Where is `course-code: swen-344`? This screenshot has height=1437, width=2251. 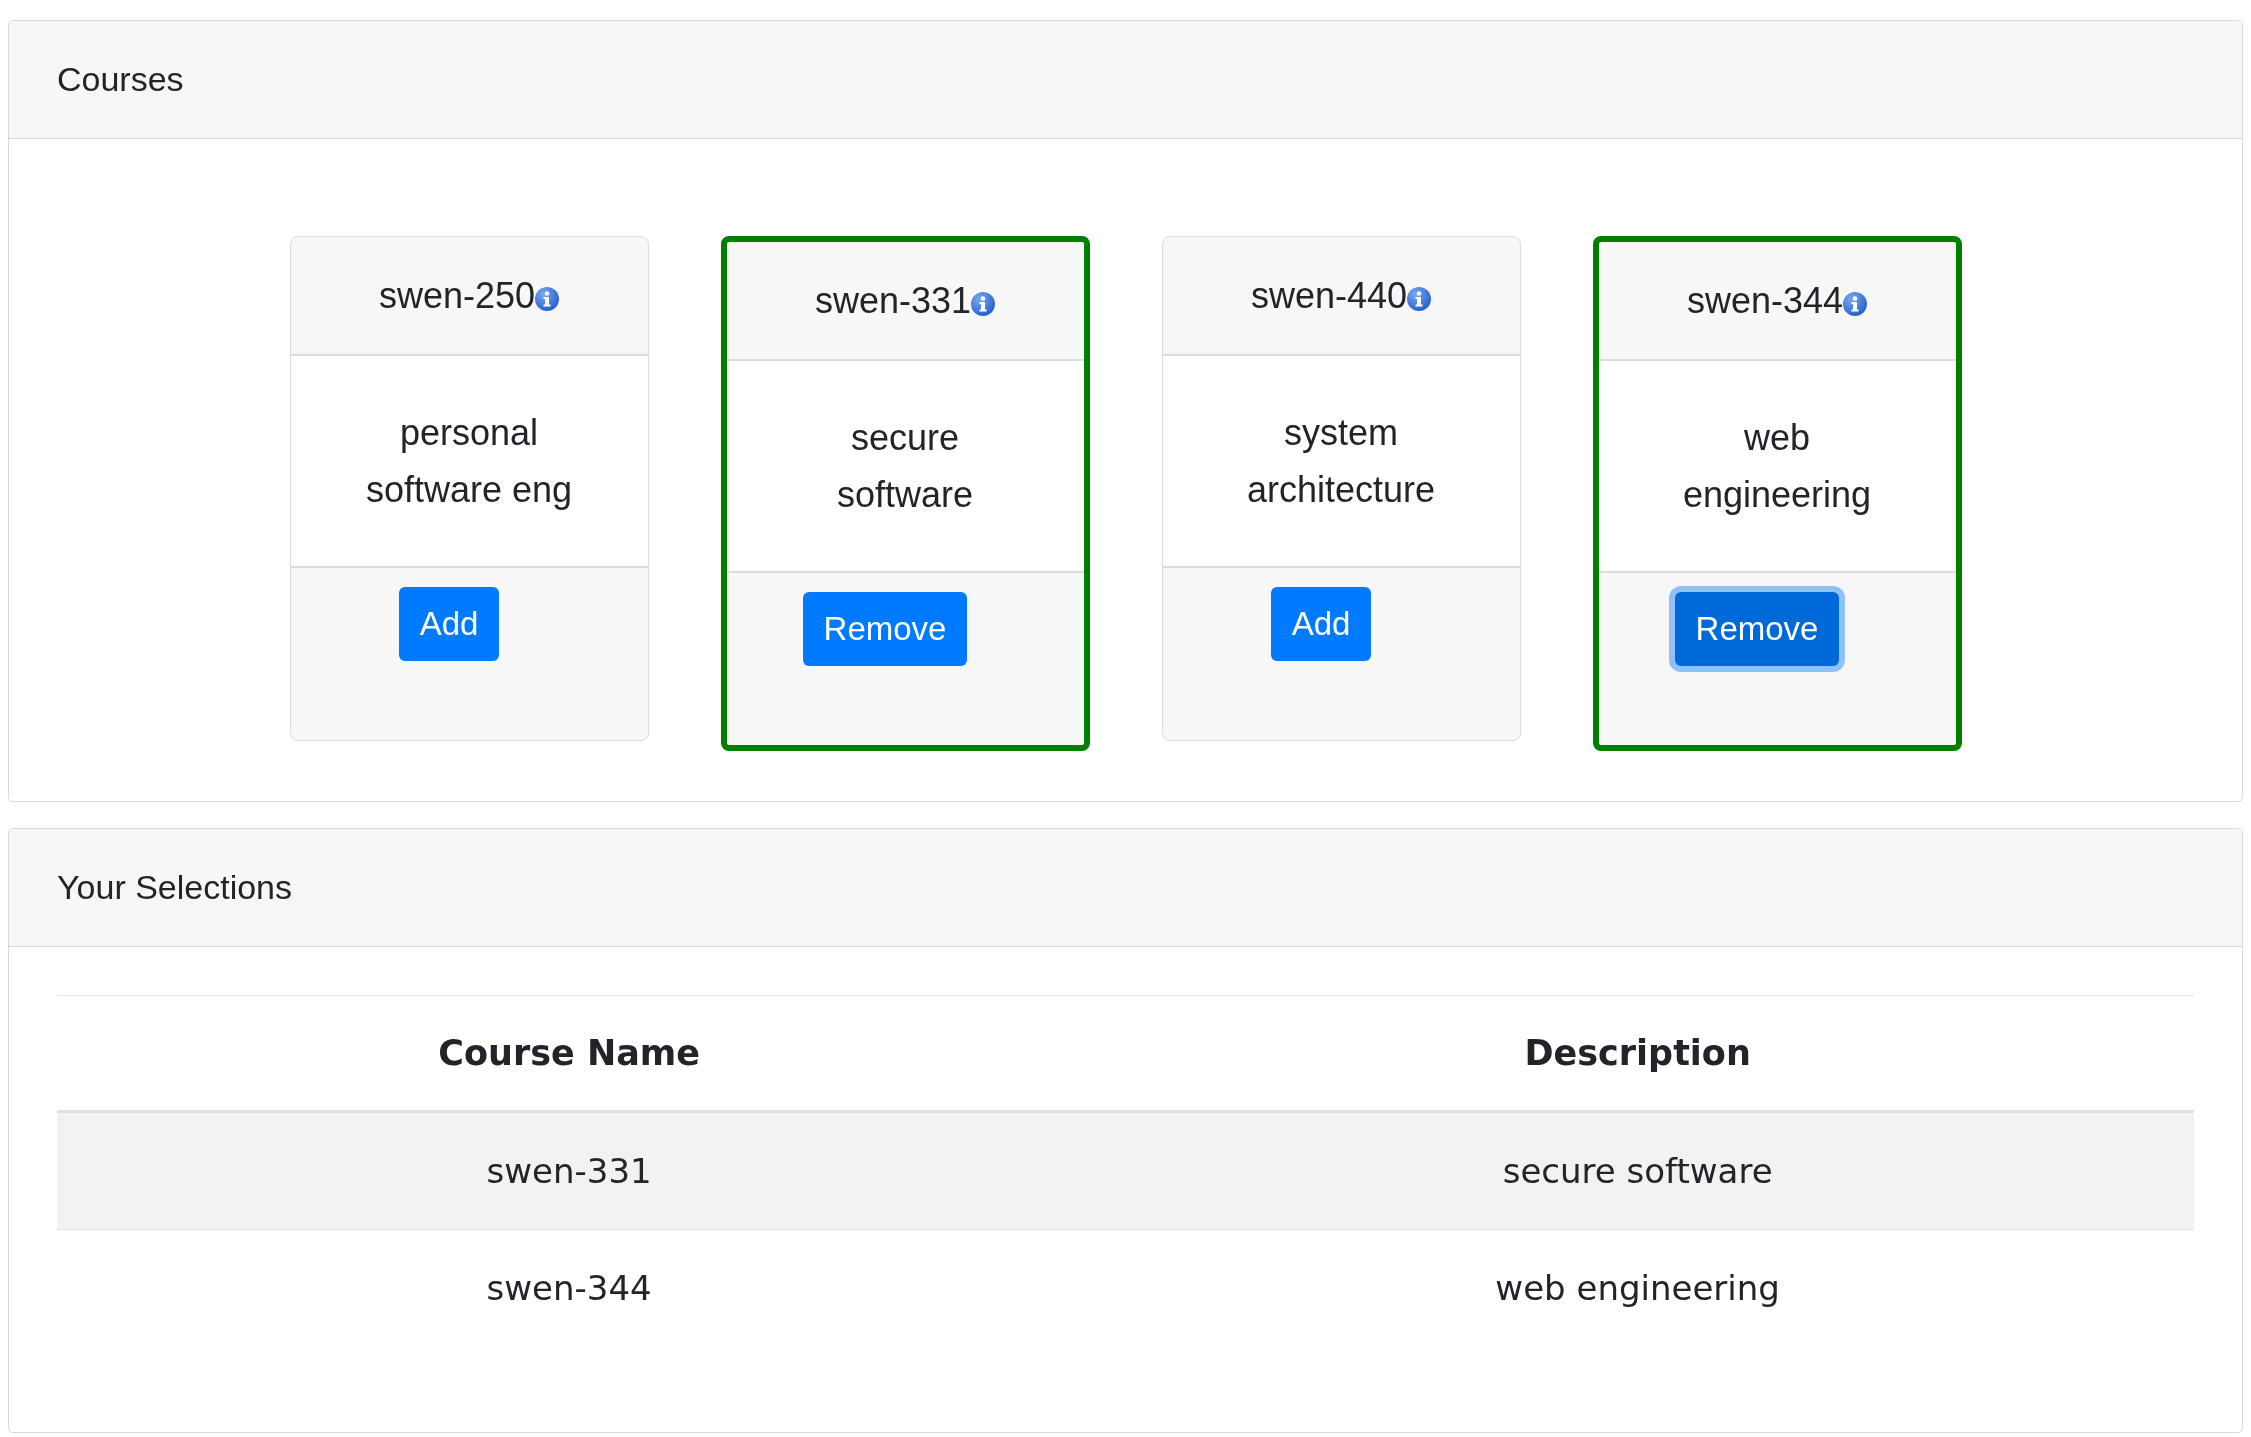 course-code: swen-344 is located at coordinates (1765, 300).